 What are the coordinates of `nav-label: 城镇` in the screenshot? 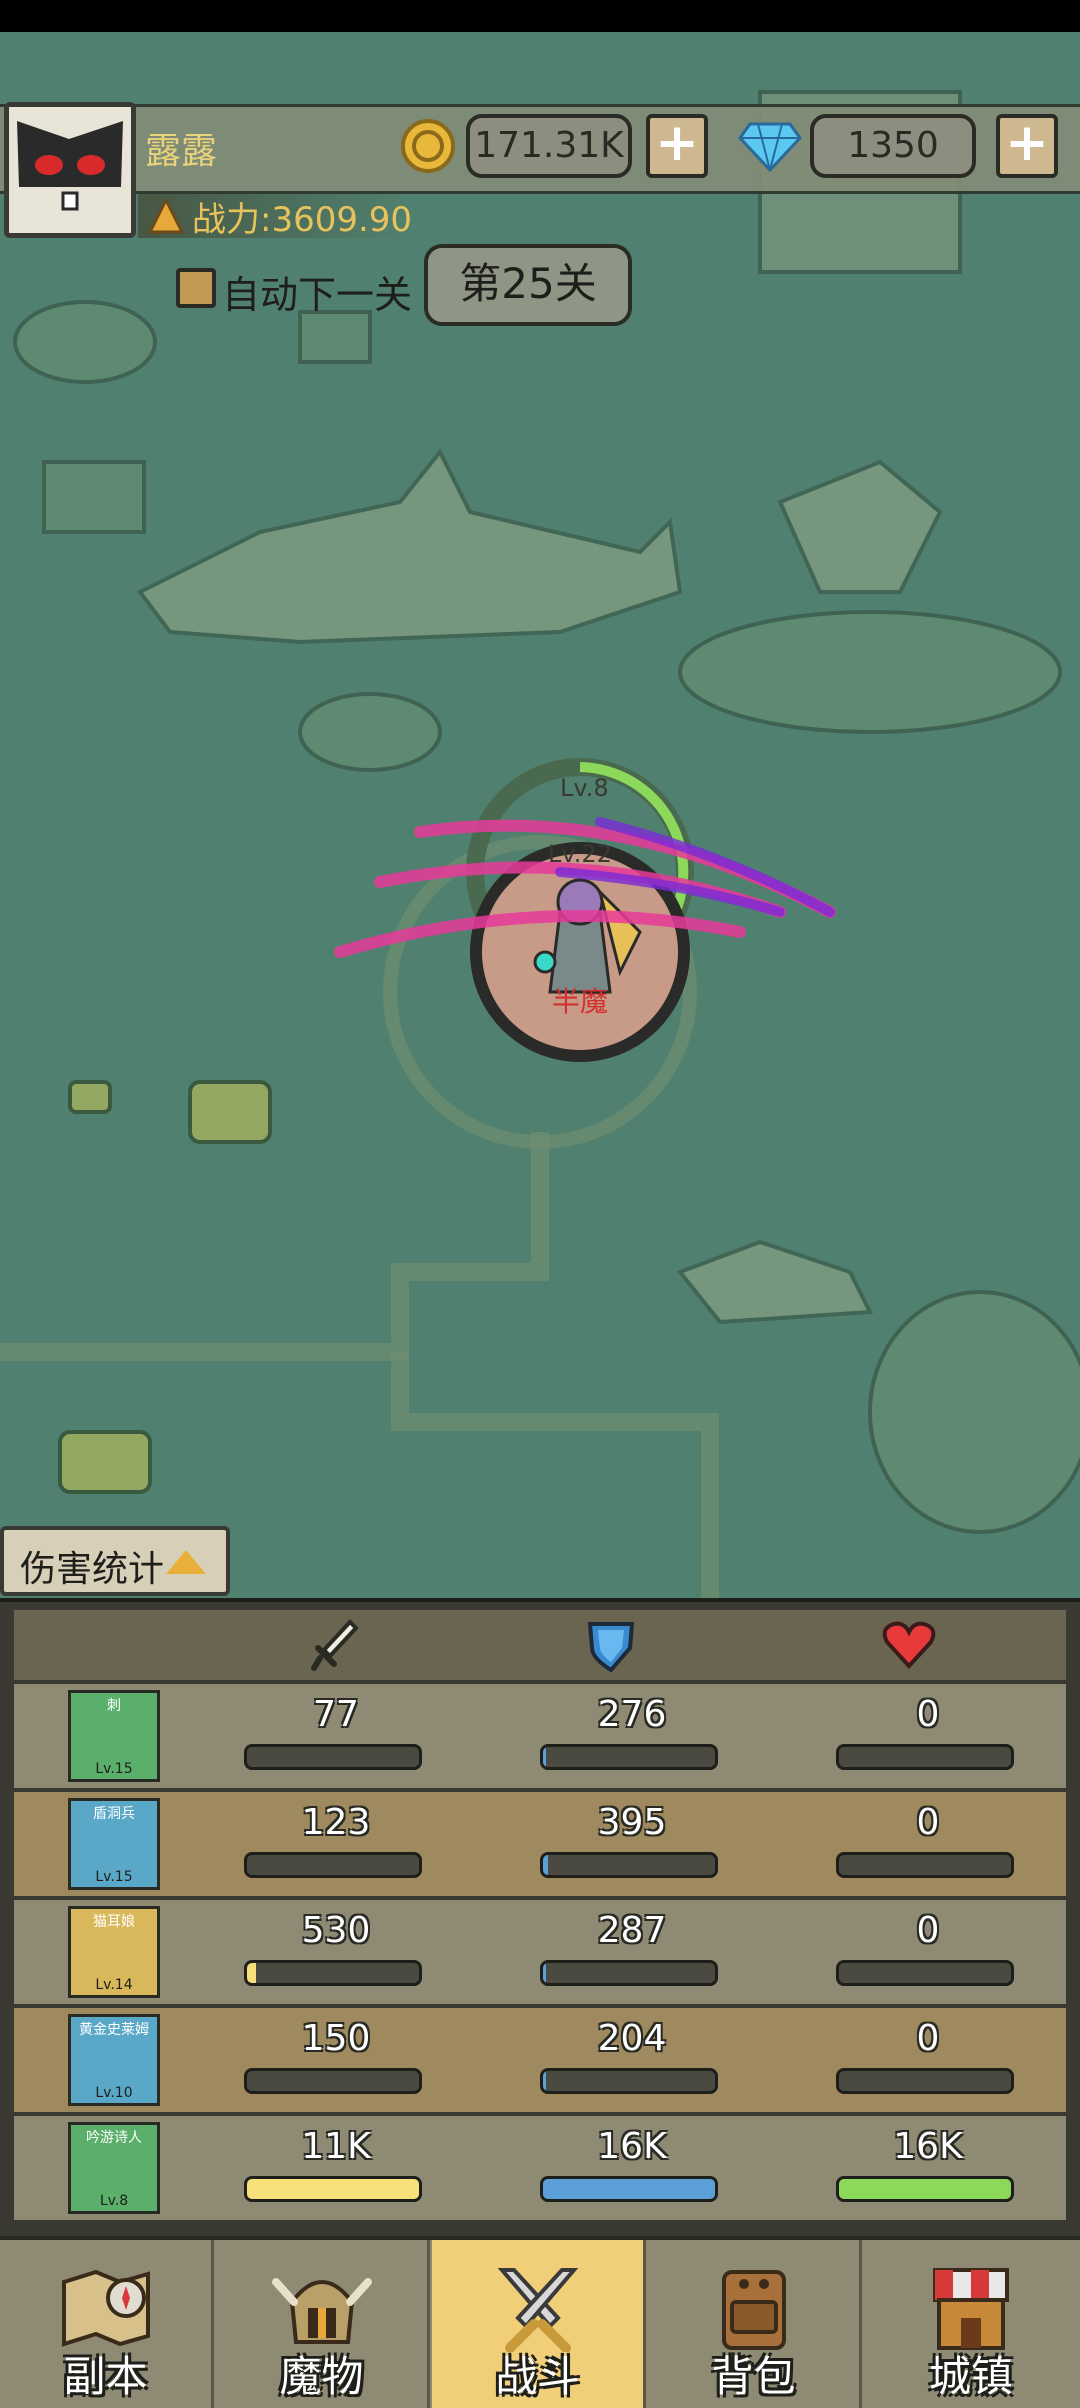 It's located at (970, 2376).